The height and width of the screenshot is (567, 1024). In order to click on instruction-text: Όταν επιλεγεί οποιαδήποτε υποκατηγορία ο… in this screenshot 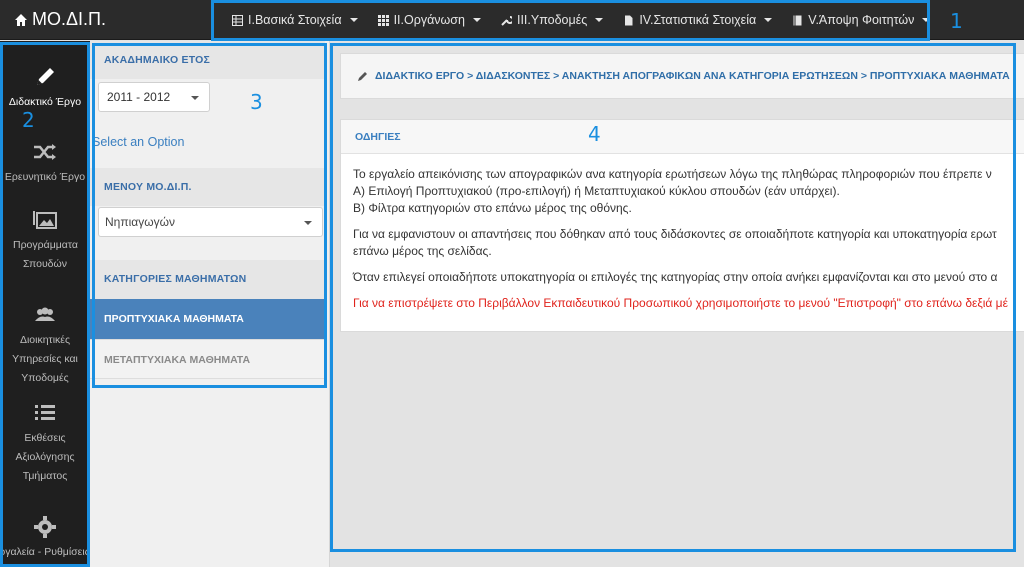, I will do `click(675, 277)`.